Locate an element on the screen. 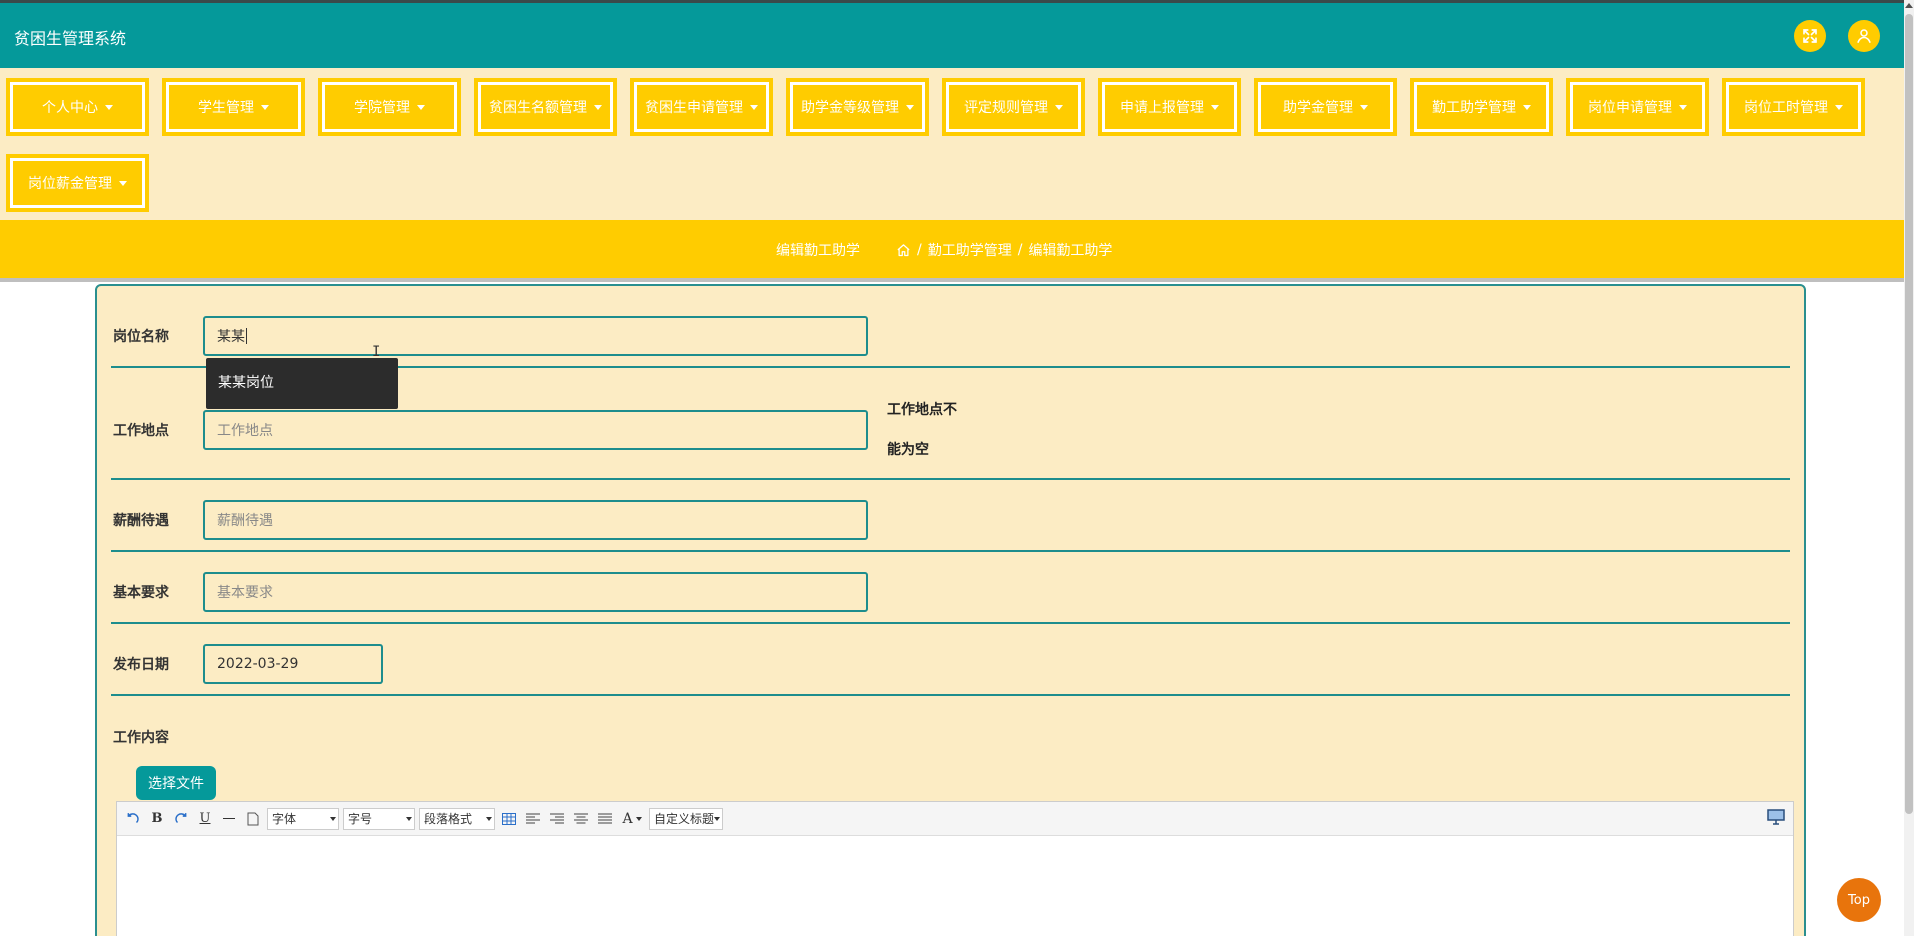 The width and height of the screenshot is (1914, 936). home-icon is located at coordinates (903, 250).